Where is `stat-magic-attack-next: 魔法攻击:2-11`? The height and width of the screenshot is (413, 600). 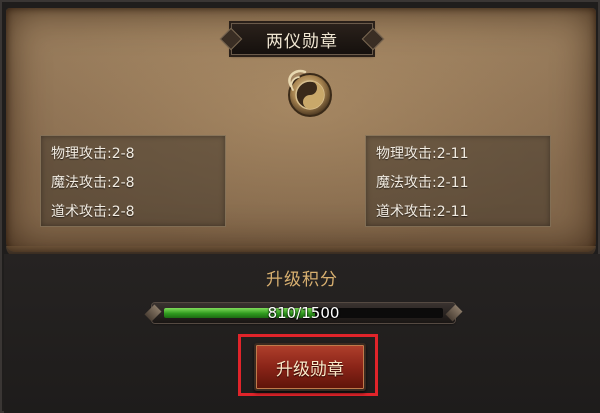 stat-magic-attack-next: 魔法攻击:2-11 is located at coordinates (422, 183).